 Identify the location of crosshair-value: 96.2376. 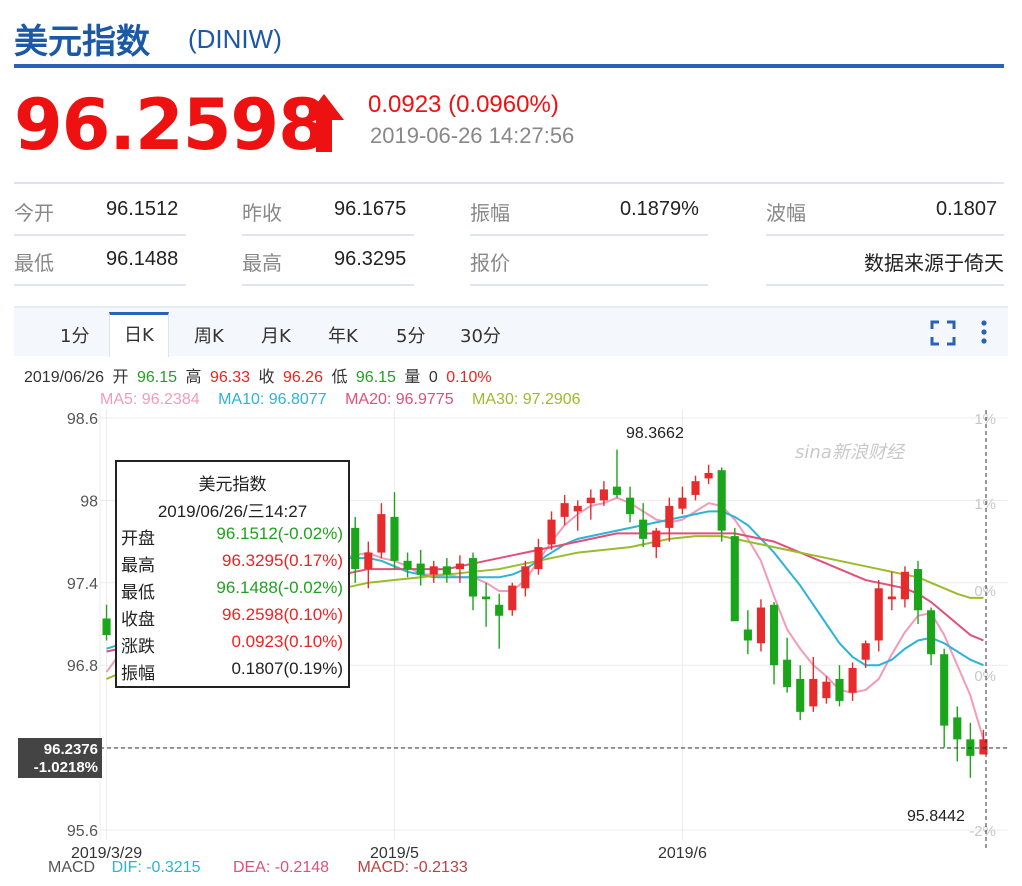
(71, 749).